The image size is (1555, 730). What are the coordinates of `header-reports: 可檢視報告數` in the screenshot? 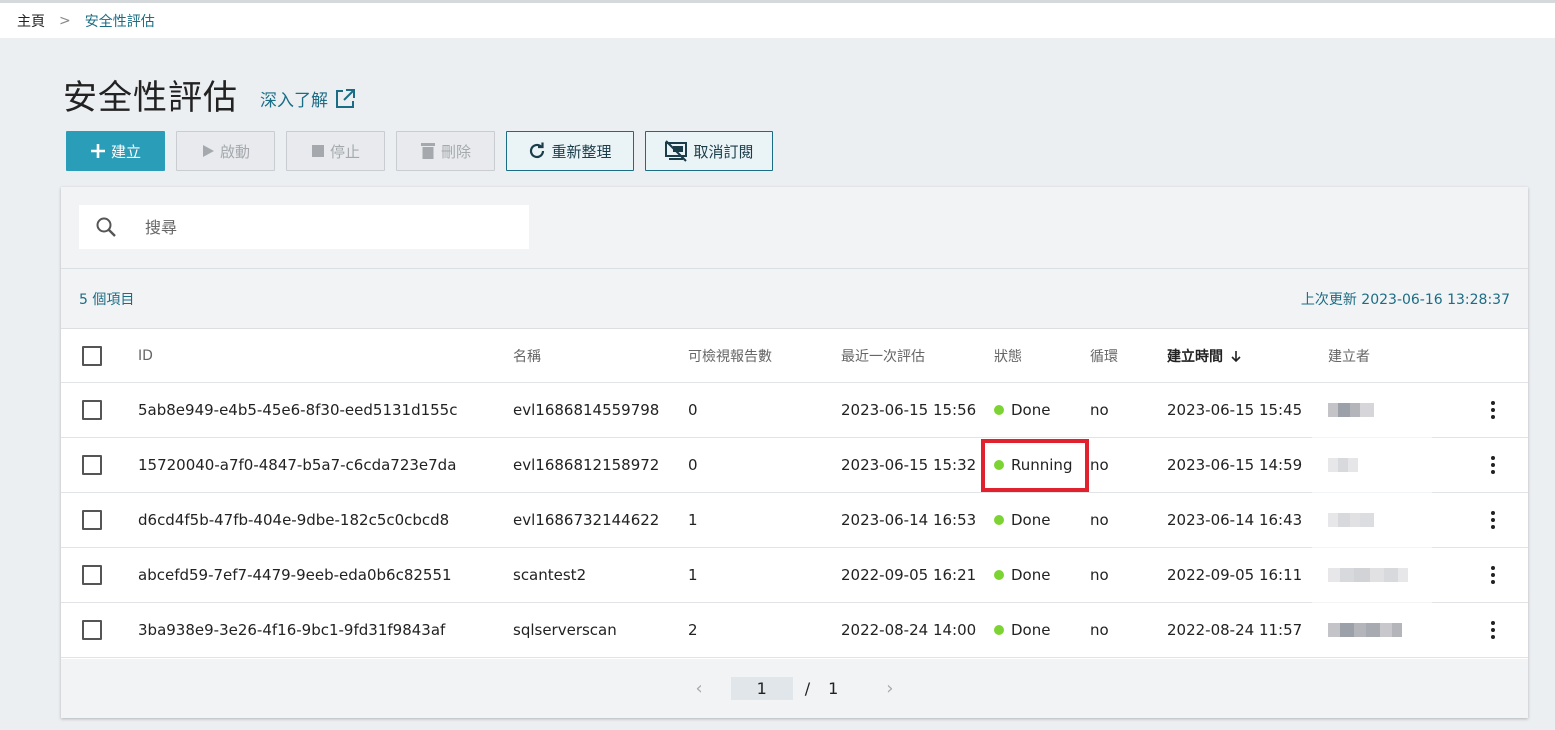 It's located at (730, 356).